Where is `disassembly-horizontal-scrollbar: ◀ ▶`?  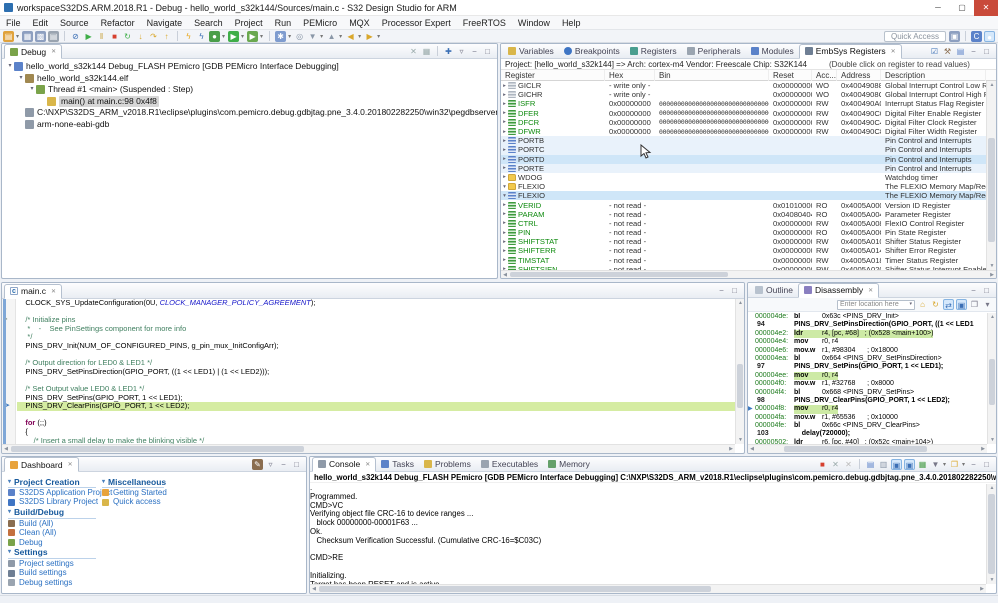
disassembly-horizontal-scrollbar: ◀ ▶ is located at coordinates (867, 448).